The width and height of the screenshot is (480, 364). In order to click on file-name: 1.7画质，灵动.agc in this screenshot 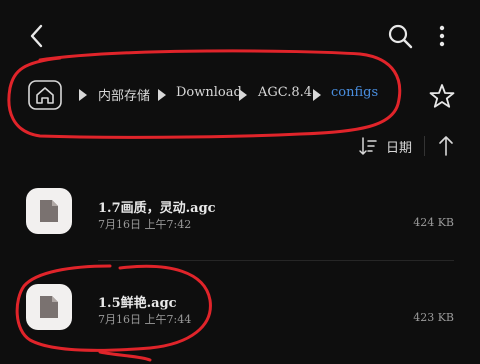, I will do `click(157, 208)`.